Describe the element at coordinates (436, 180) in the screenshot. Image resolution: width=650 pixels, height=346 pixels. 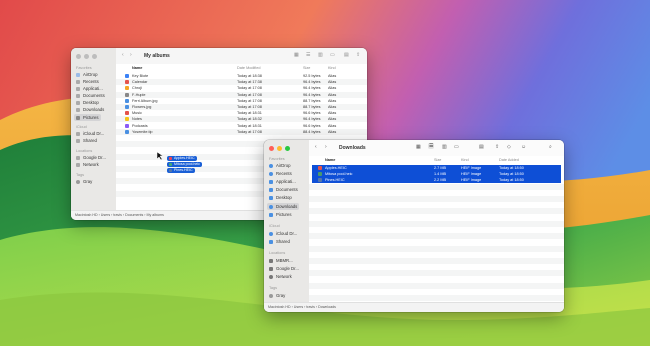
I see `table-row: Pines.HEIC 2.2 MB HEIF Image Today at 18:50` at that location.